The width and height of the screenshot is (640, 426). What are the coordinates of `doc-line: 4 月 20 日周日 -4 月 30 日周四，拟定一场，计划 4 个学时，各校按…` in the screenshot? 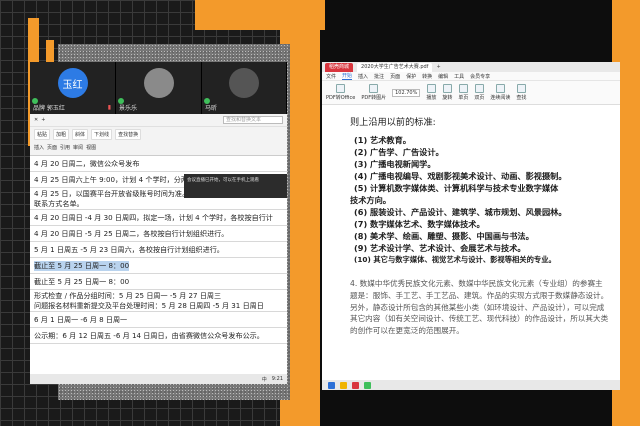 It's located at (158, 218).